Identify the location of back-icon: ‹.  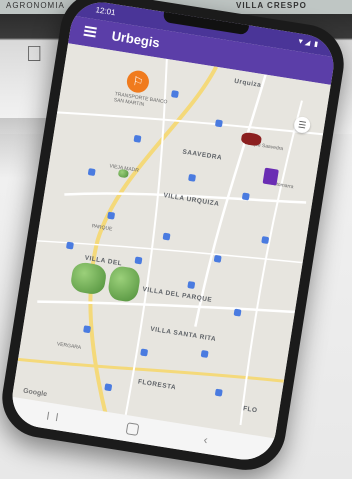
(206, 439).